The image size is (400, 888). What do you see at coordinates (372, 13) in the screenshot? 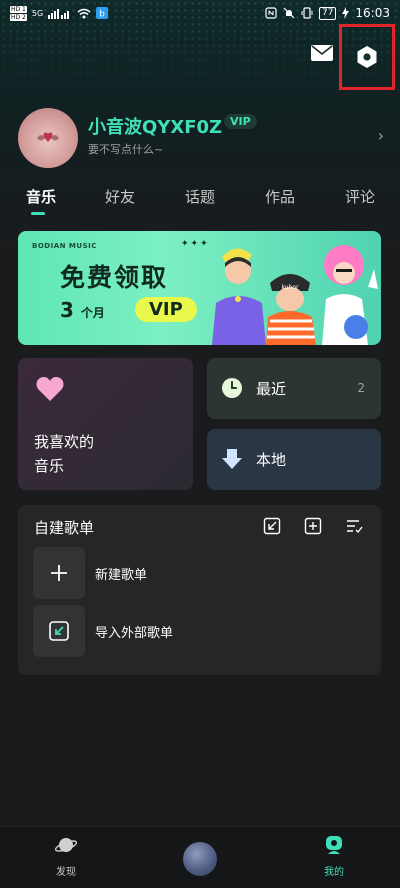
I see `clock: 16:03` at bounding box center [372, 13].